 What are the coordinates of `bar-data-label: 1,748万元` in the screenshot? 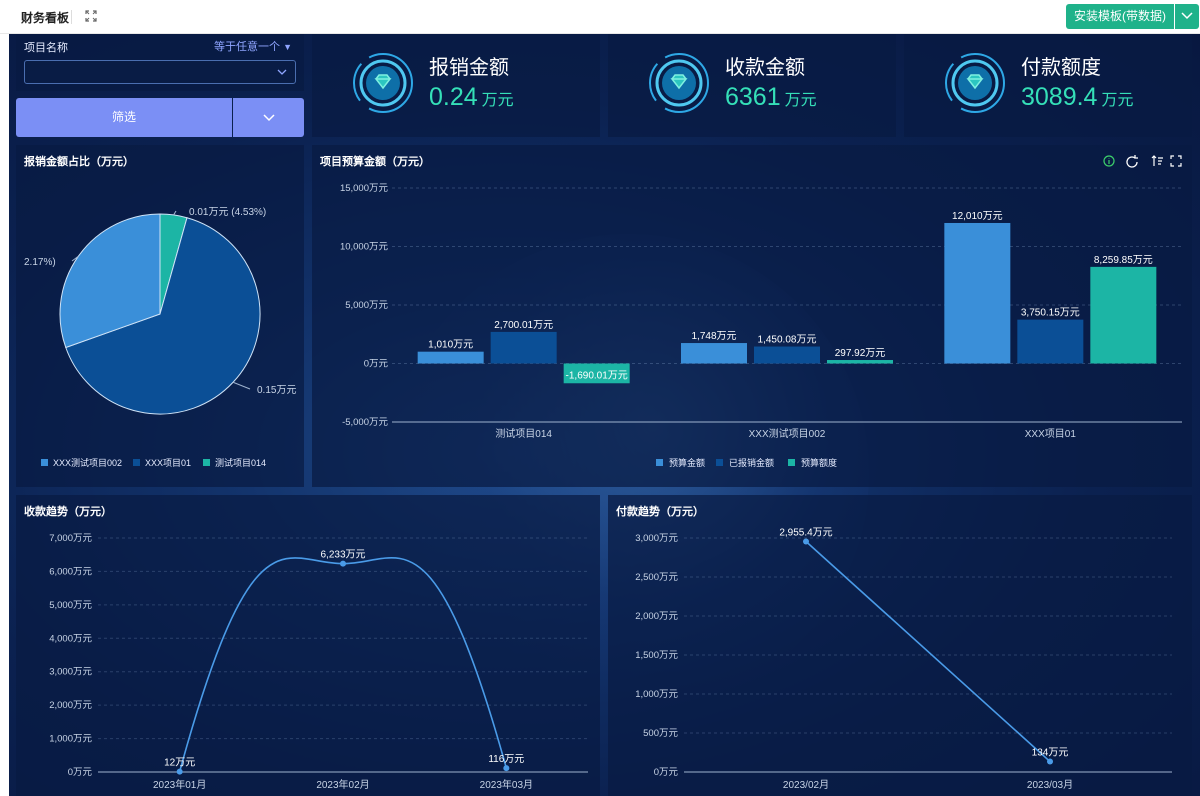 It's located at (713, 336).